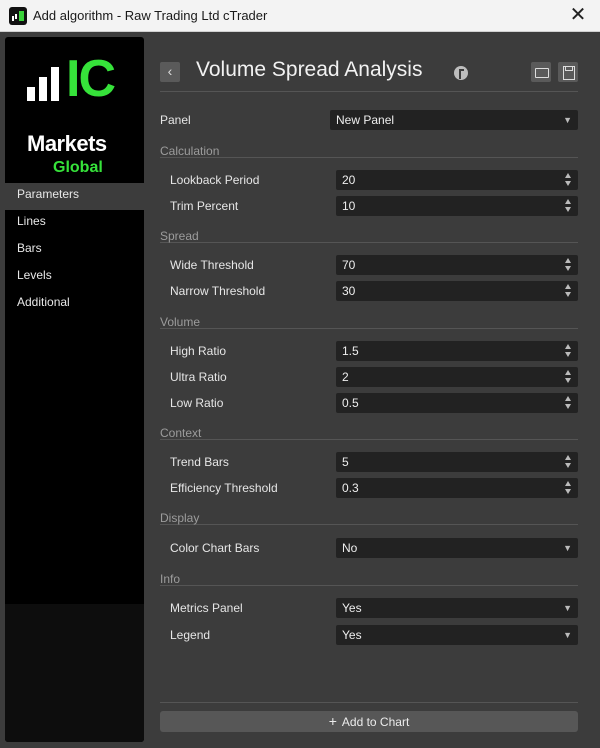 Image resolution: width=600 pixels, height=748 pixels. Describe the element at coordinates (454, 120) in the screenshot. I see `panel-select: New Panel ▼` at that location.